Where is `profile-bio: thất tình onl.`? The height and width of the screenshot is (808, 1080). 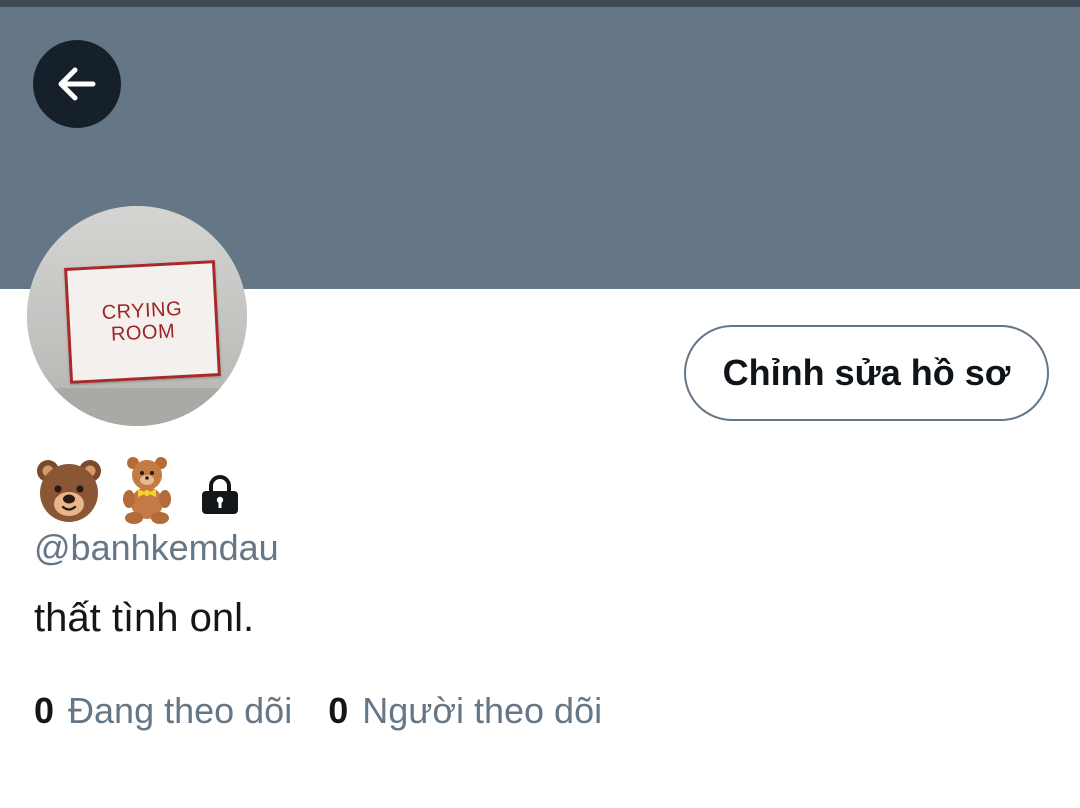 profile-bio: thất tình onl. is located at coordinates (144, 618).